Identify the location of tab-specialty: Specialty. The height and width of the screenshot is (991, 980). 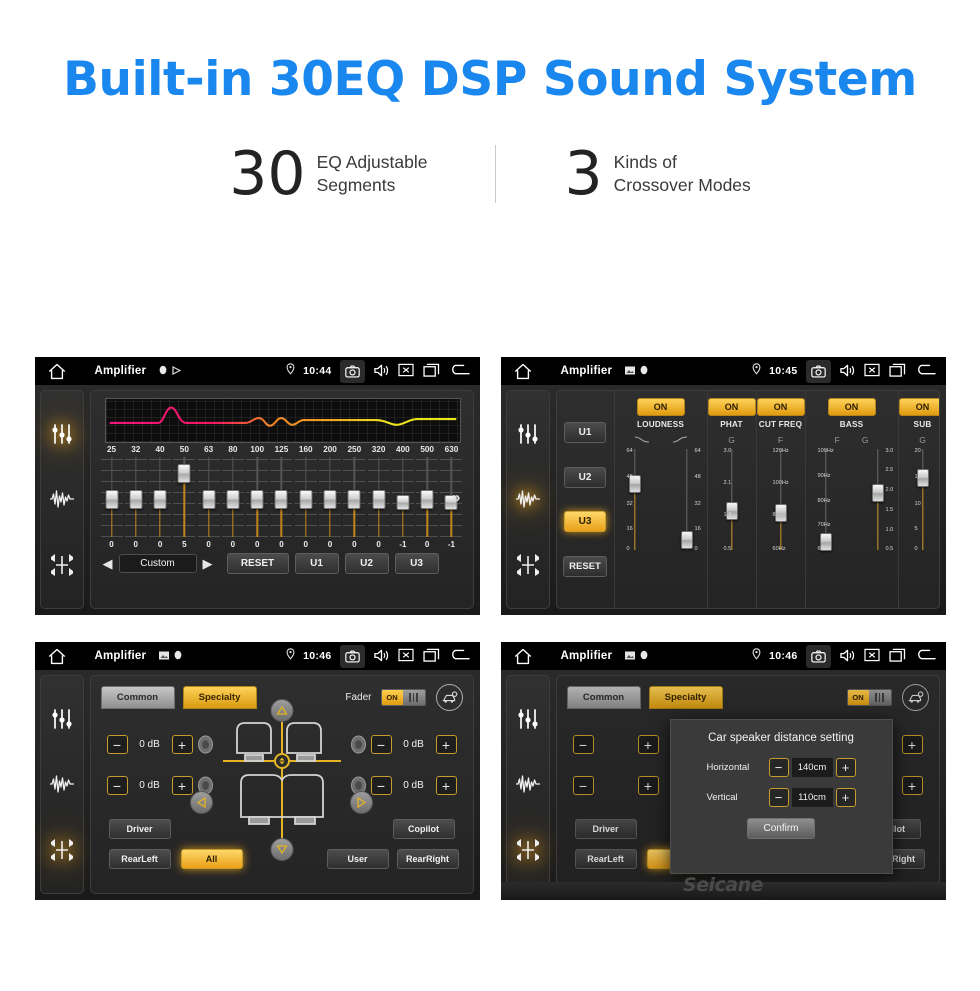
(219, 697).